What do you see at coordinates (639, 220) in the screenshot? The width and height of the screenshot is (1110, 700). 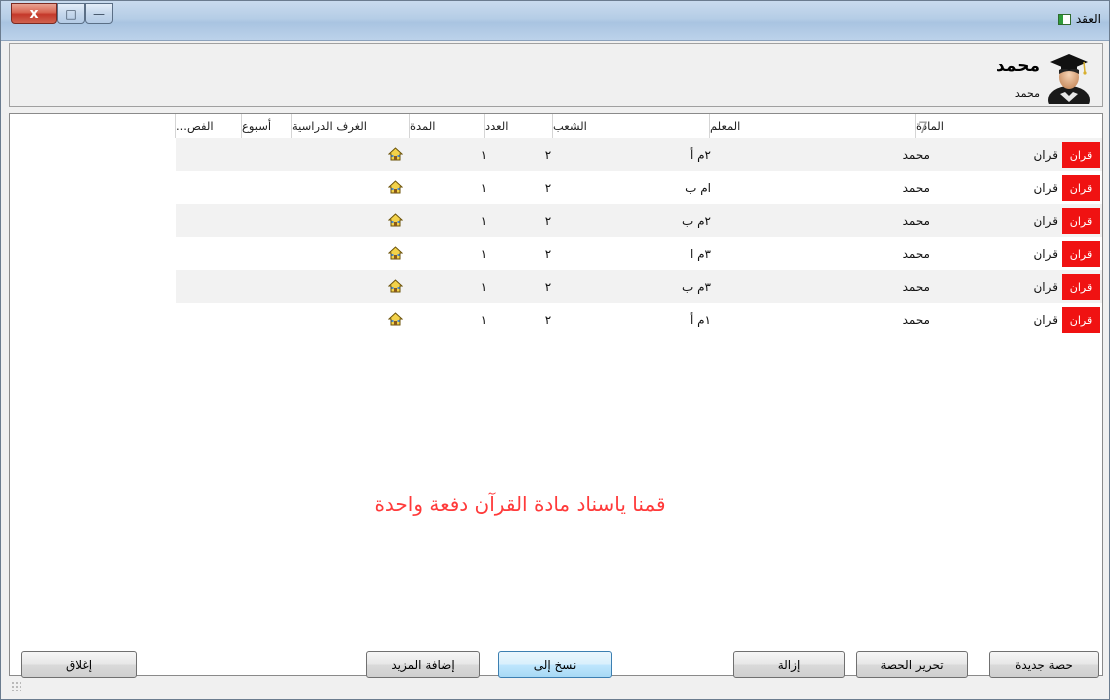 I see `table-row: قران قران محمد ٢م ب ٢ ١` at bounding box center [639, 220].